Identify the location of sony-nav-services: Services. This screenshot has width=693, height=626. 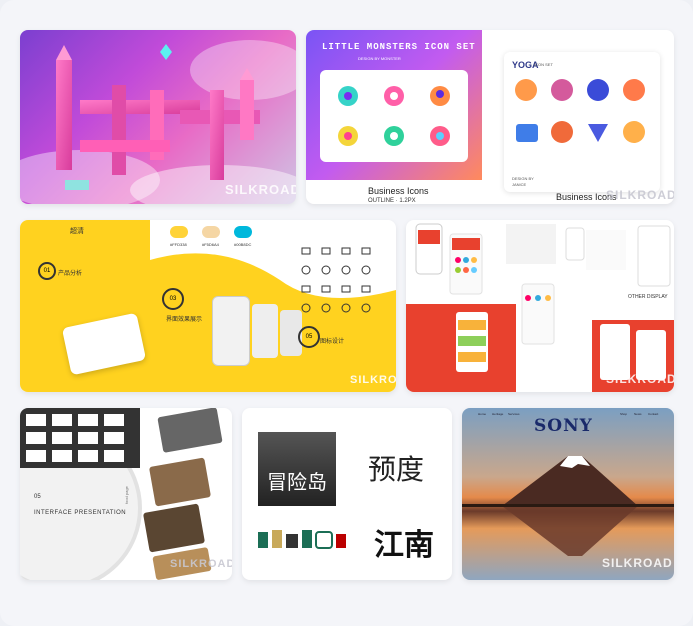
(514, 414).